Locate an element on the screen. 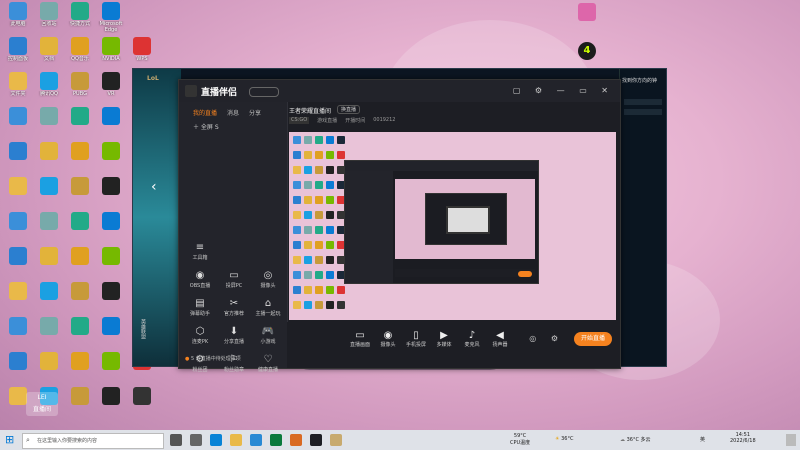 The height and width of the screenshot is (450, 800). edge-icon is located at coordinates (216, 440).